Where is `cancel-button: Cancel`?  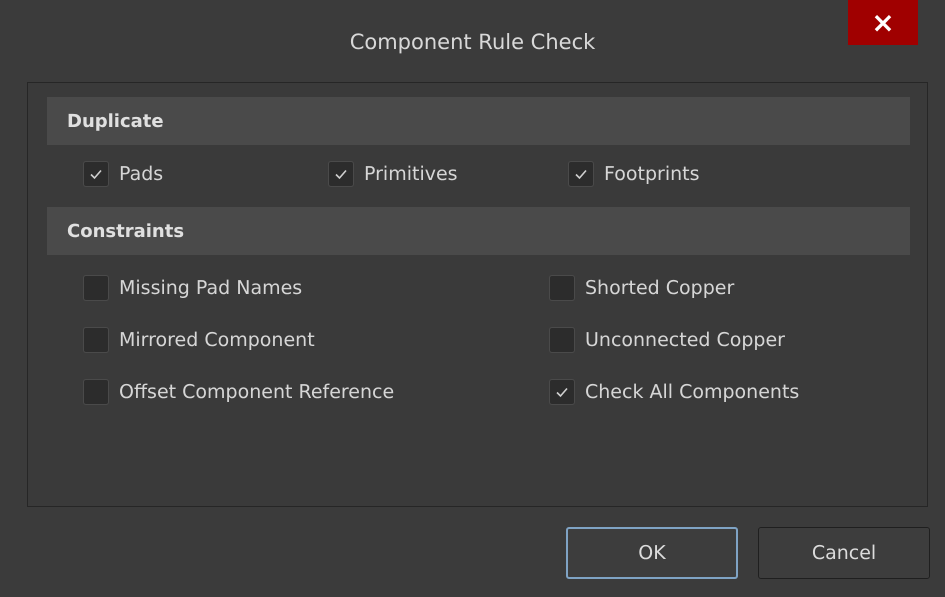
cancel-button: Cancel is located at coordinates (844, 553).